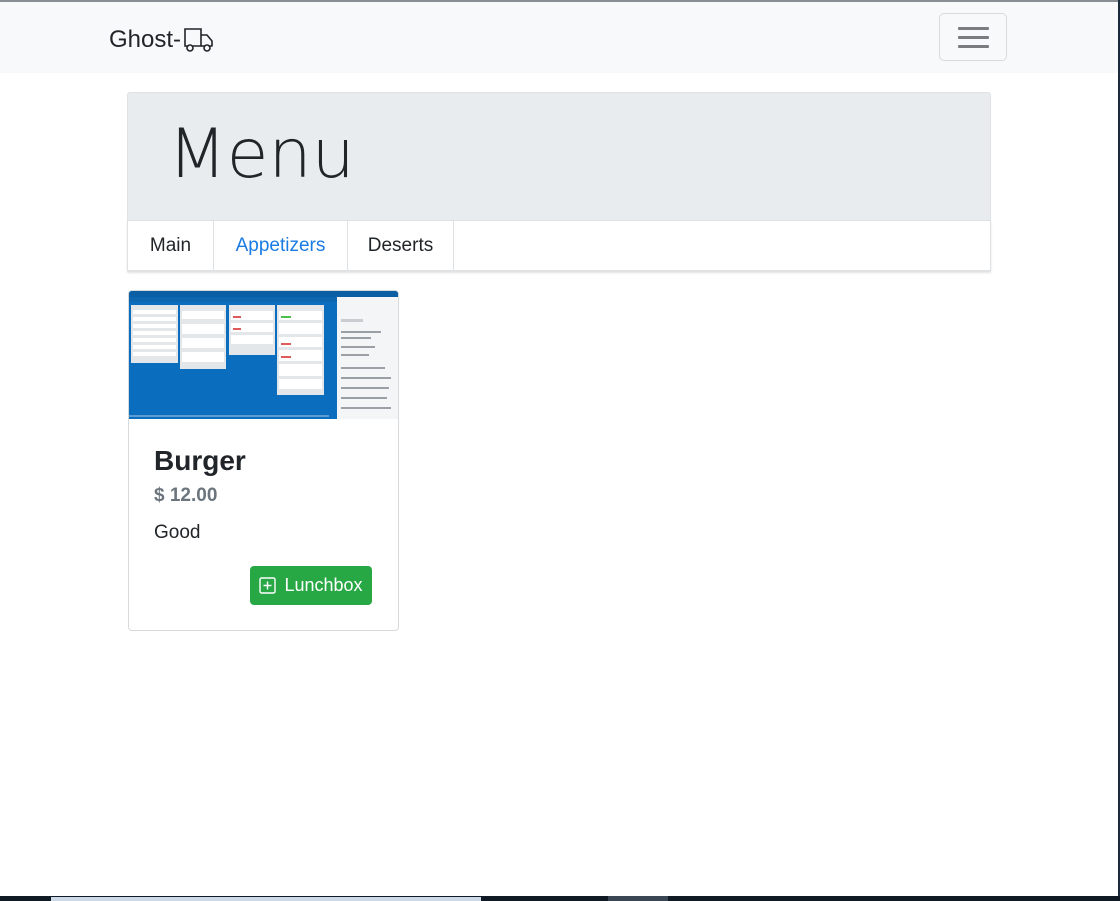 This screenshot has height=901, width=1120. I want to click on item-price: $ 12.00, so click(186, 495).